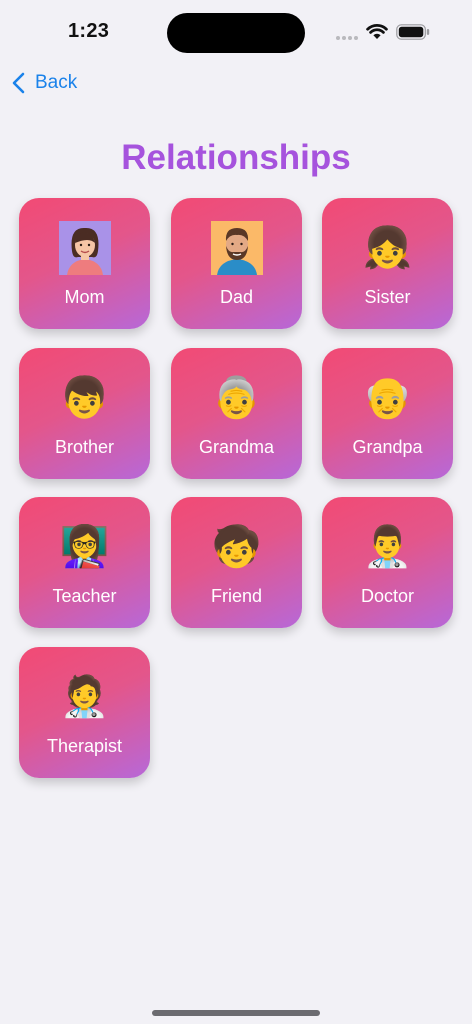 Image resolution: width=472 pixels, height=1024 pixels. I want to click on relationship-tile-dad: Dad, so click(236, 263).